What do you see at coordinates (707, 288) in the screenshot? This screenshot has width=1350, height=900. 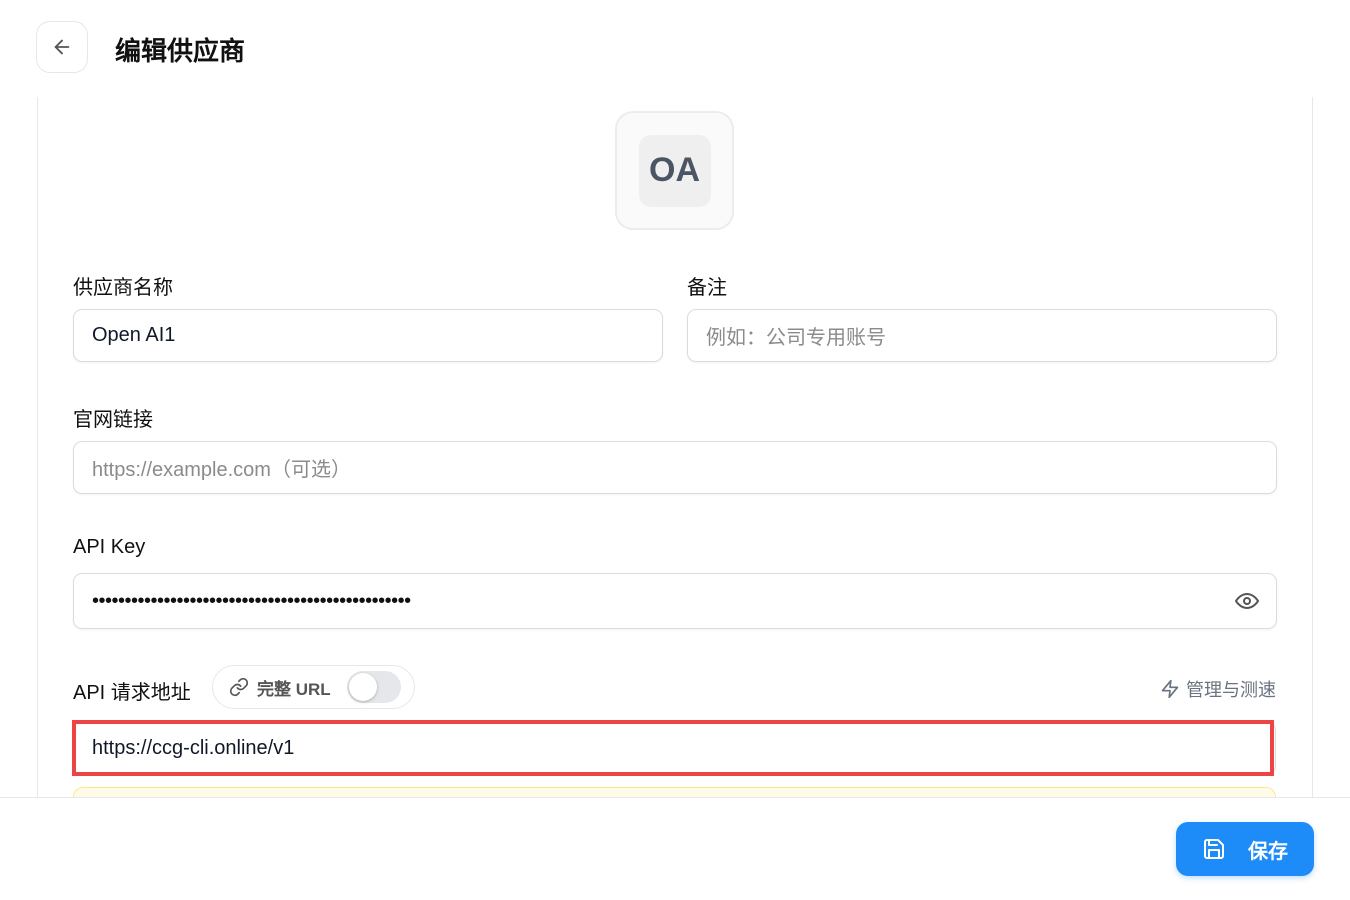 I see `note-label: 备注` at bounding box center [707, 288].